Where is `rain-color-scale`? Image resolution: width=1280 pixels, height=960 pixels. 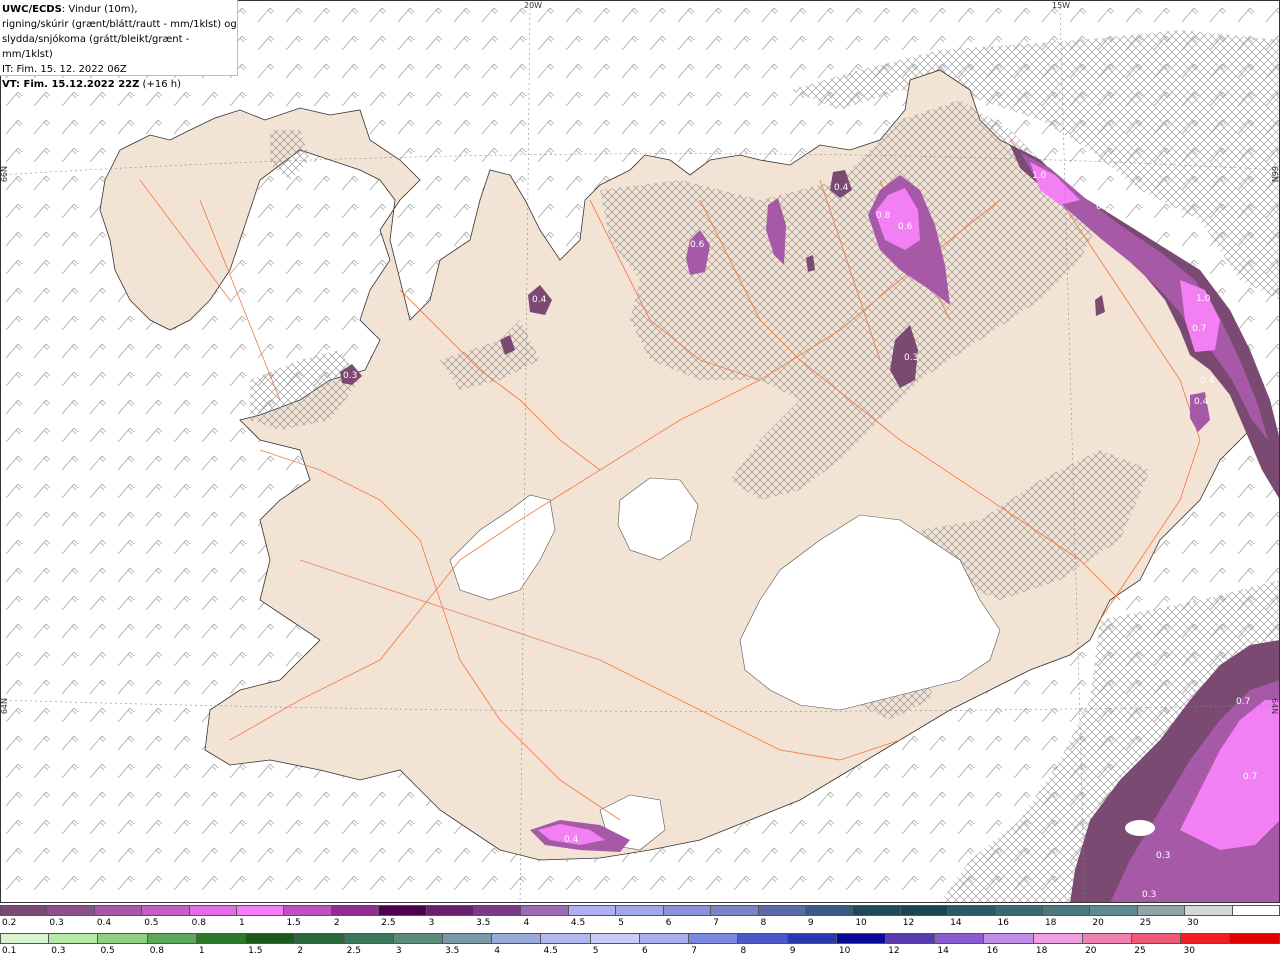 rain-color-scale is located at coordinates (640, 938).